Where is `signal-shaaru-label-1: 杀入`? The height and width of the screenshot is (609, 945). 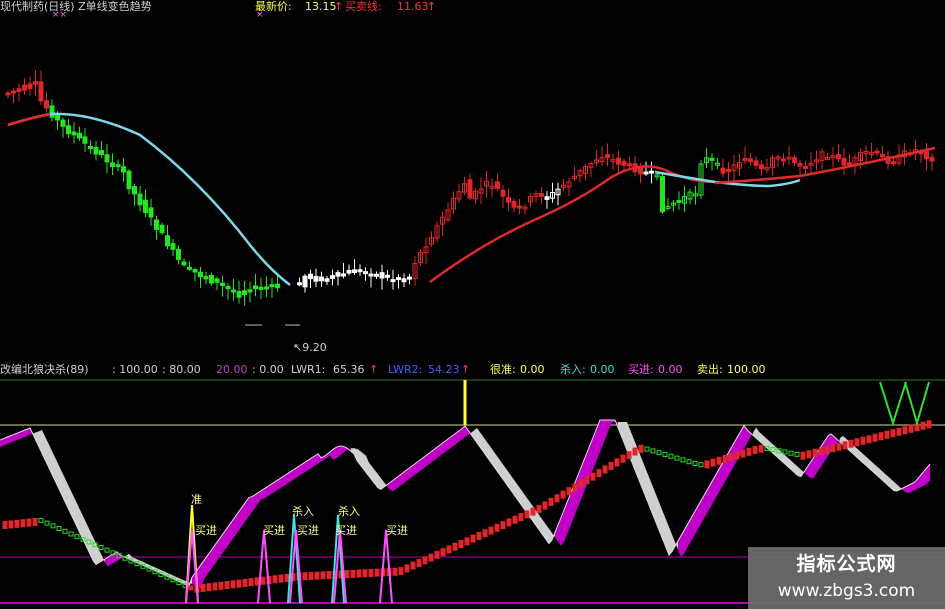 signal-shaaru-label-1: 杀入 is located at coordinates (303, 511).